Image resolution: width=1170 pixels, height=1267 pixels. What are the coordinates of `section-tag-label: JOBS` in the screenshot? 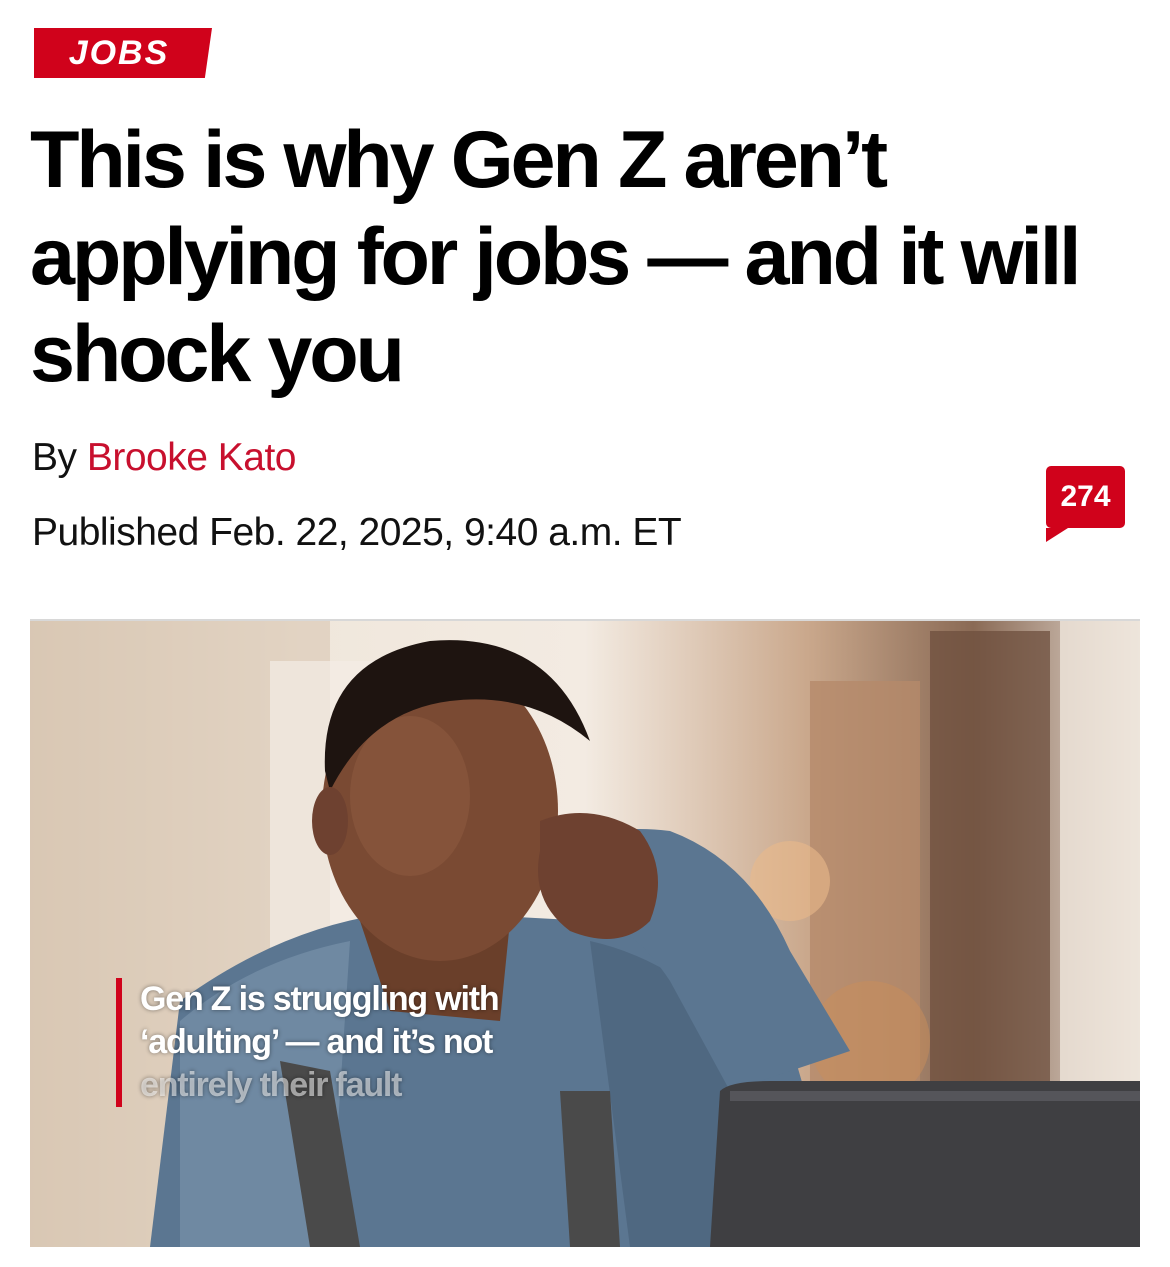 It's located at (119, 52).